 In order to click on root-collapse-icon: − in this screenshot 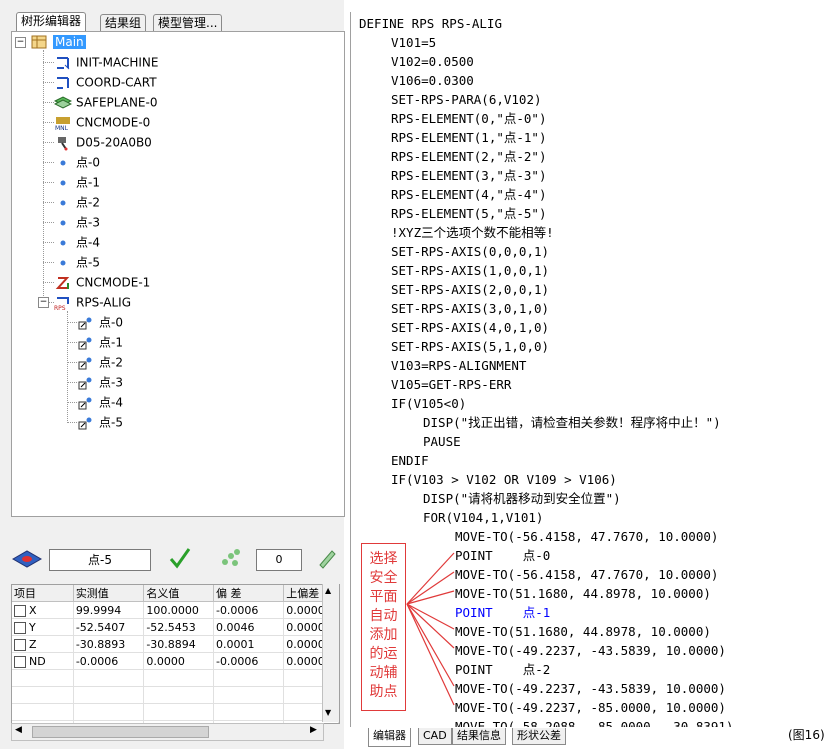, I will do `click(20, 42)`.